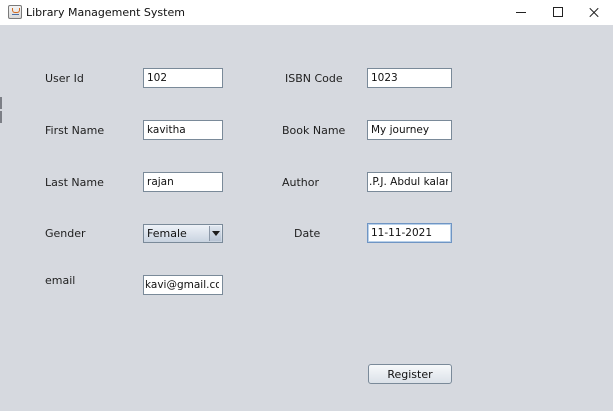  Describe the element at coordinates (409, 182) in the screenshot. I see `author-field` at that location.